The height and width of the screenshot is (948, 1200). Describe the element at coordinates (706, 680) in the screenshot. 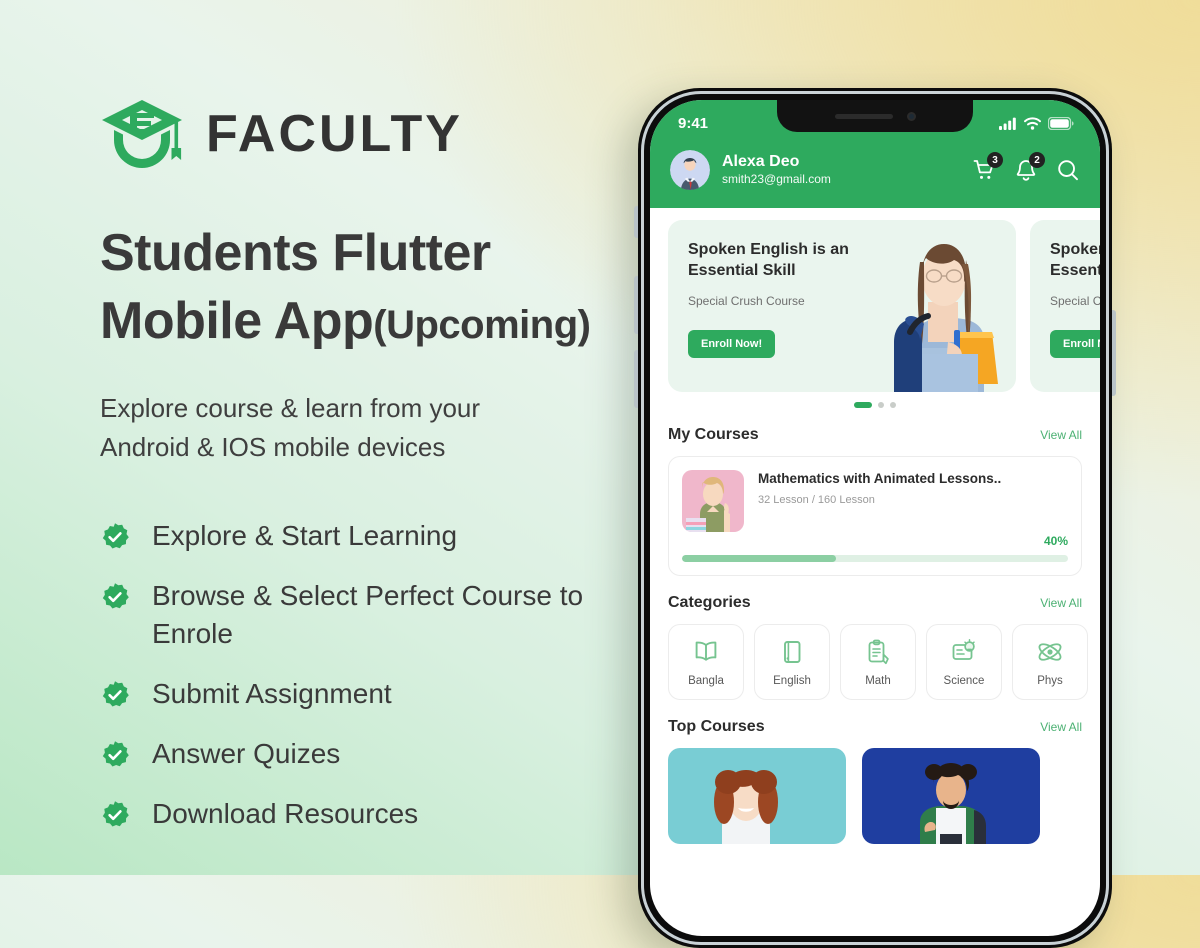

I see `category-label: Bangla` at that location.